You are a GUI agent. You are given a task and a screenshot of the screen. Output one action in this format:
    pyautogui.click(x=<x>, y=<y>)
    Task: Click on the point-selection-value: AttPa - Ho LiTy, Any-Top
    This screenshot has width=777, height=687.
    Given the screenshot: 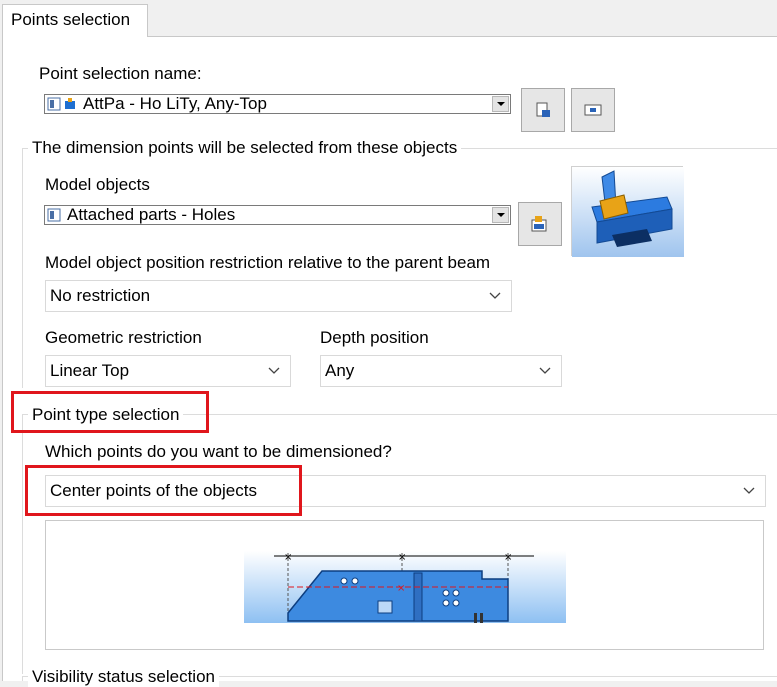 What is the action you would take?
    pyautogui.click(x=175, y=103)
    